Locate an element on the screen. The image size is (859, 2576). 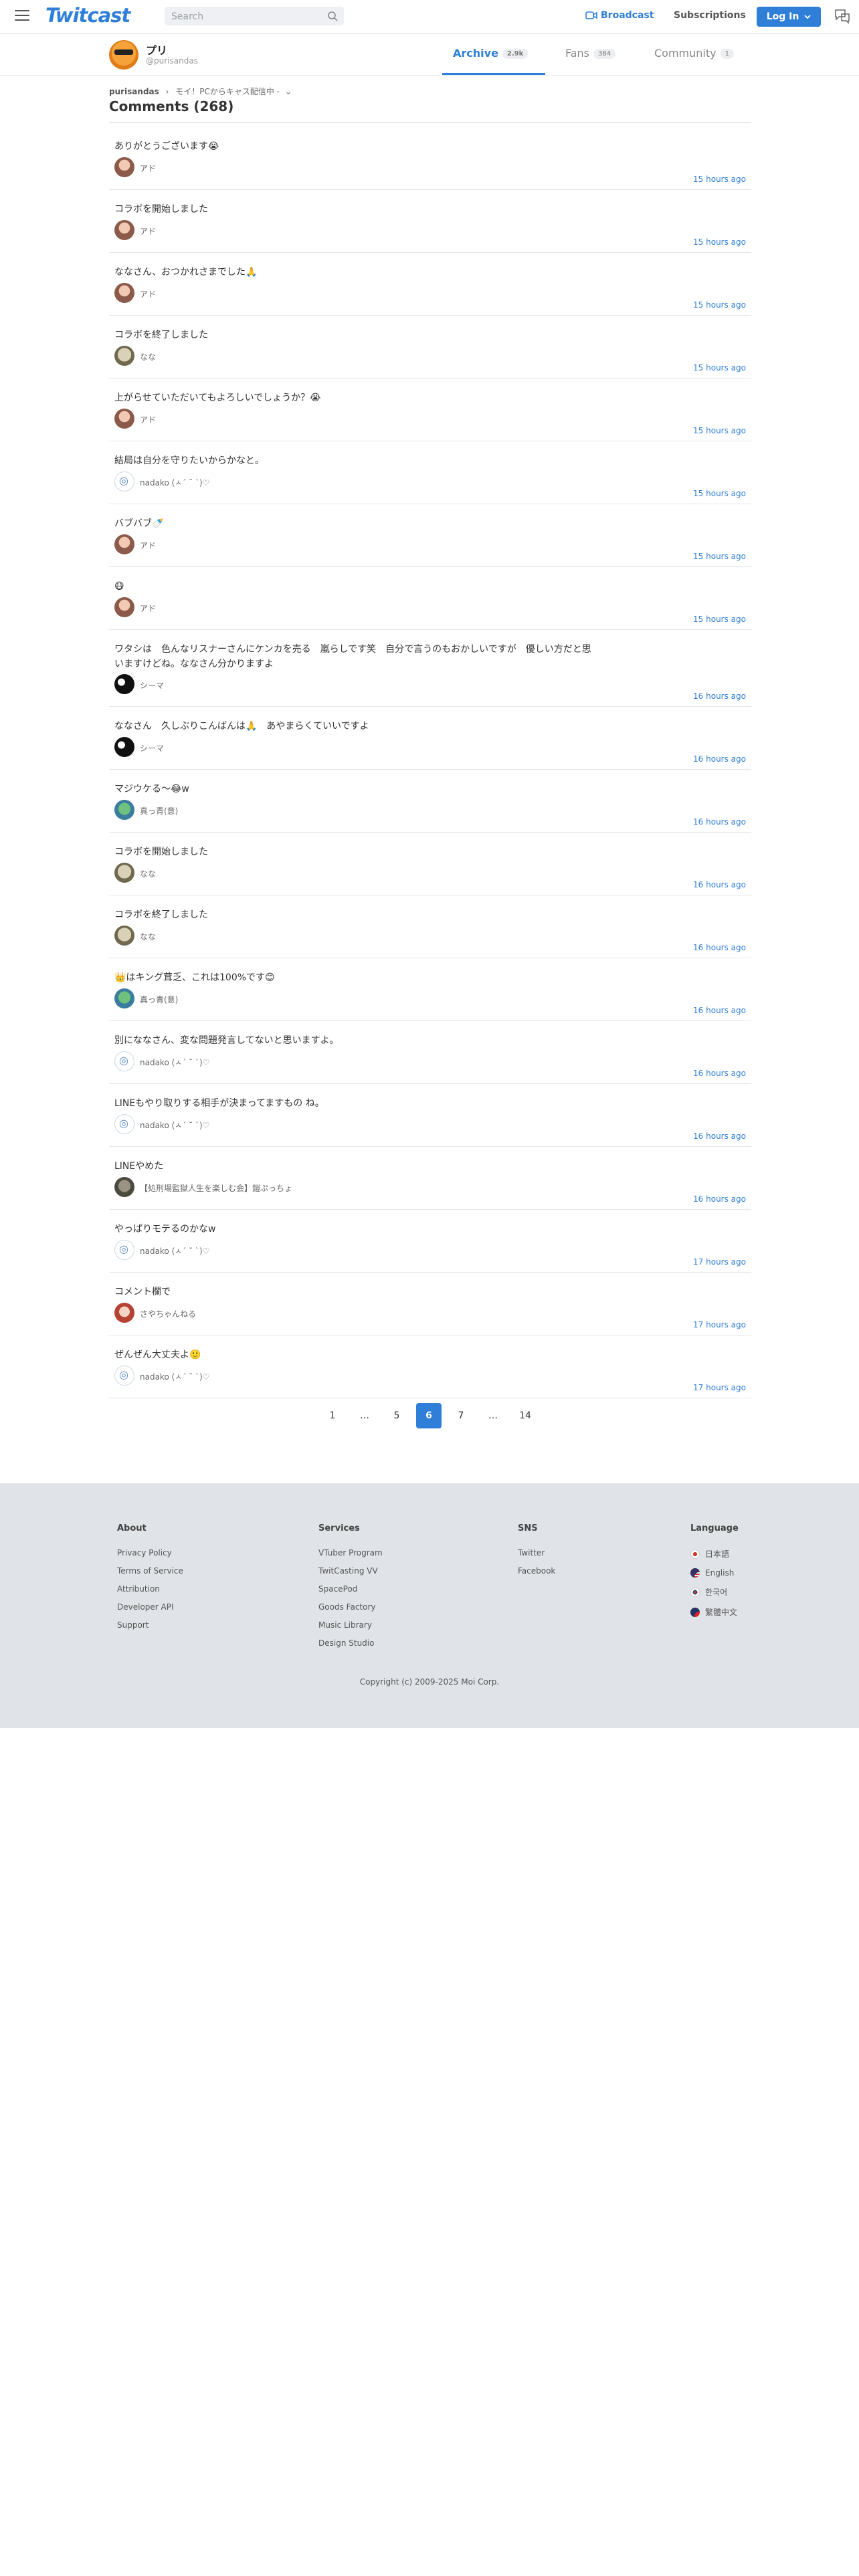
broadcast-button: Broadcast is located at coordinates (619, 15).